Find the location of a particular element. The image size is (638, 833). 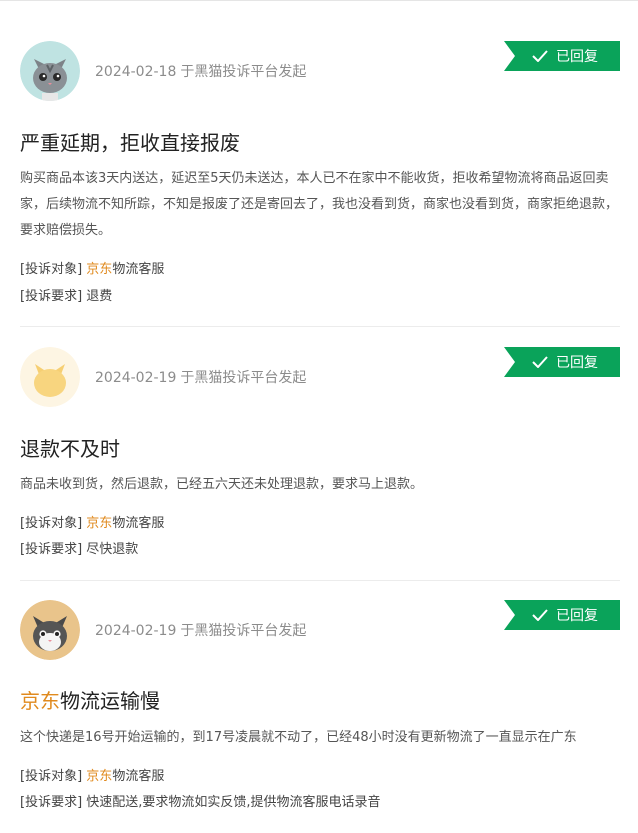

complaint-title: 京东物流运输慢 is located at coordinates (90, 699).